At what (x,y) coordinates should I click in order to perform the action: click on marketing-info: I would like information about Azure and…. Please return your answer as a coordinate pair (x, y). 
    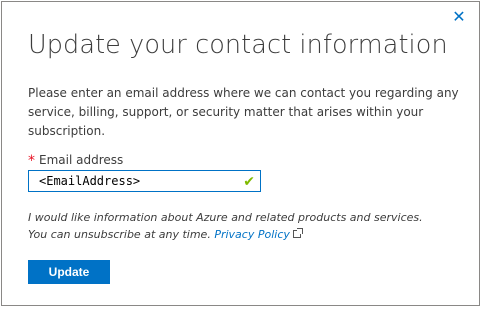
    Looking at the image, I should click on (248, 226).